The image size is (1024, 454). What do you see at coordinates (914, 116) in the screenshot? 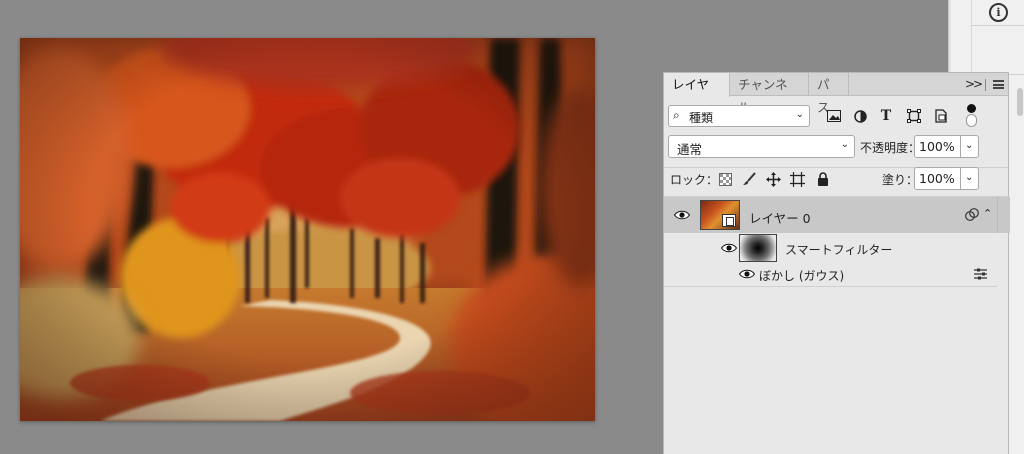
I see `shape-icon` at bounding box center [914, 116].